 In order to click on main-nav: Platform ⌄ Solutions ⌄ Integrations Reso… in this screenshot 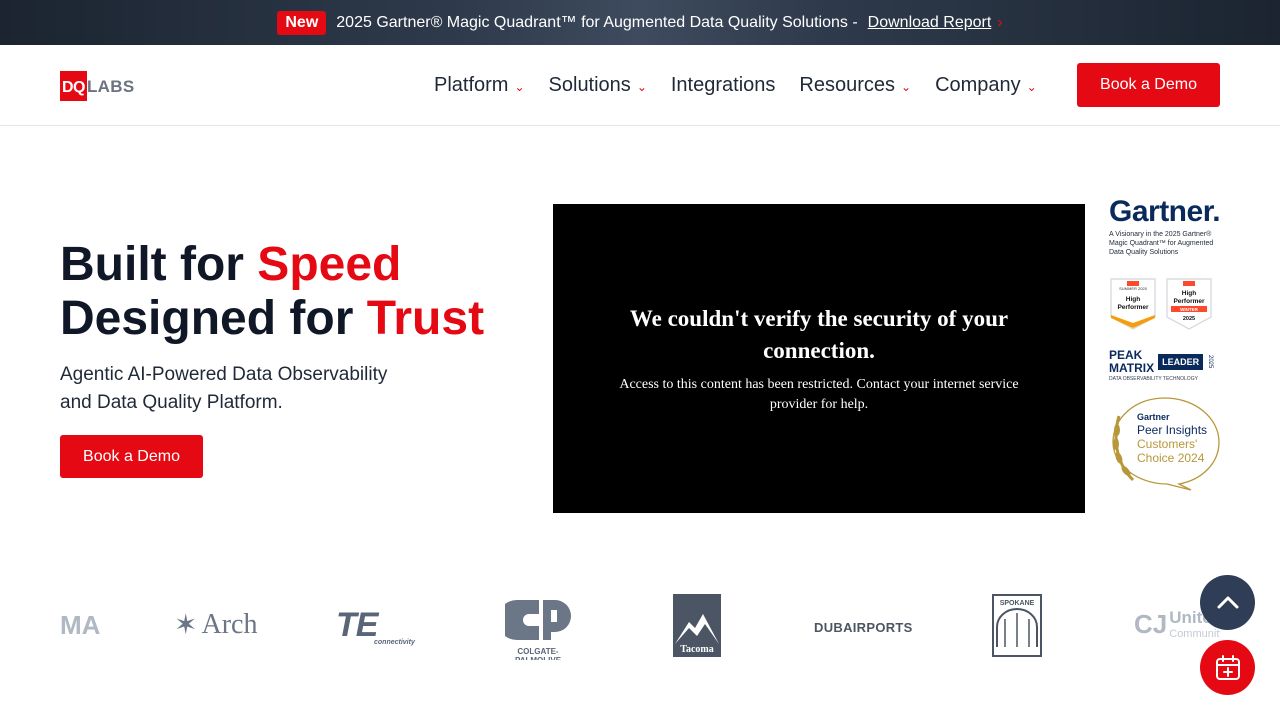, I will do `click(735, 85)`.